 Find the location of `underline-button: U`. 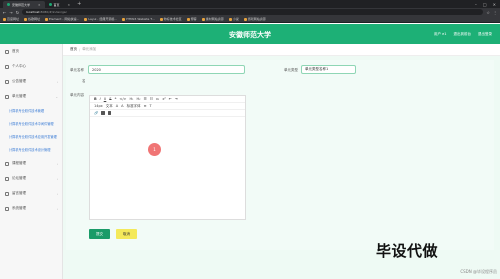

underline-button: U is located at coordinates (105, 99).